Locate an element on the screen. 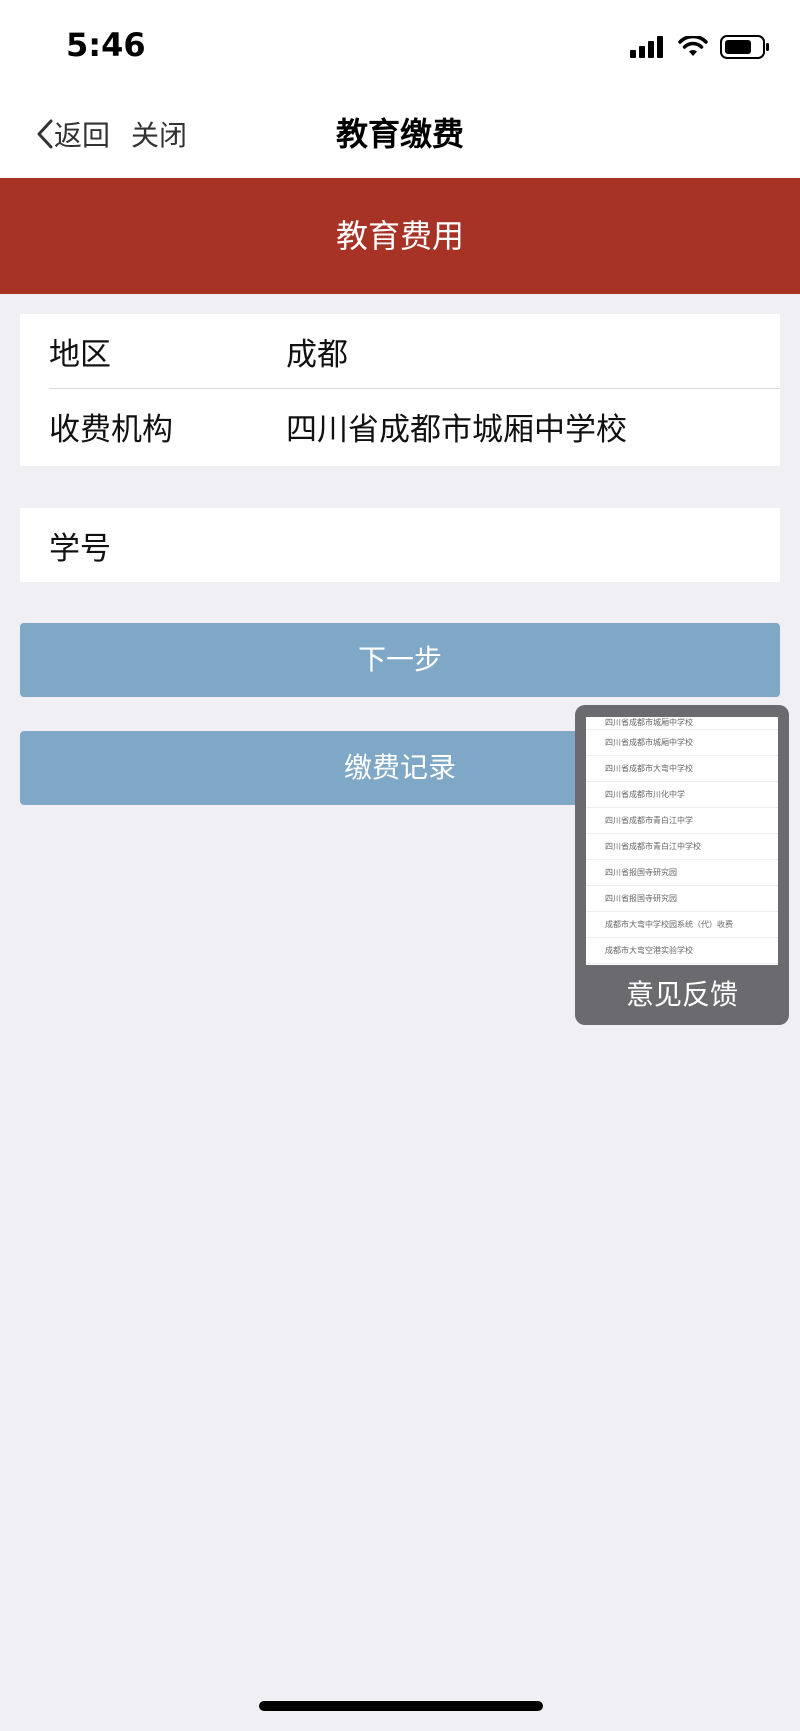 This screenshot has width=800, height=1731. home-indicator is located at coordinates (401, 1706).